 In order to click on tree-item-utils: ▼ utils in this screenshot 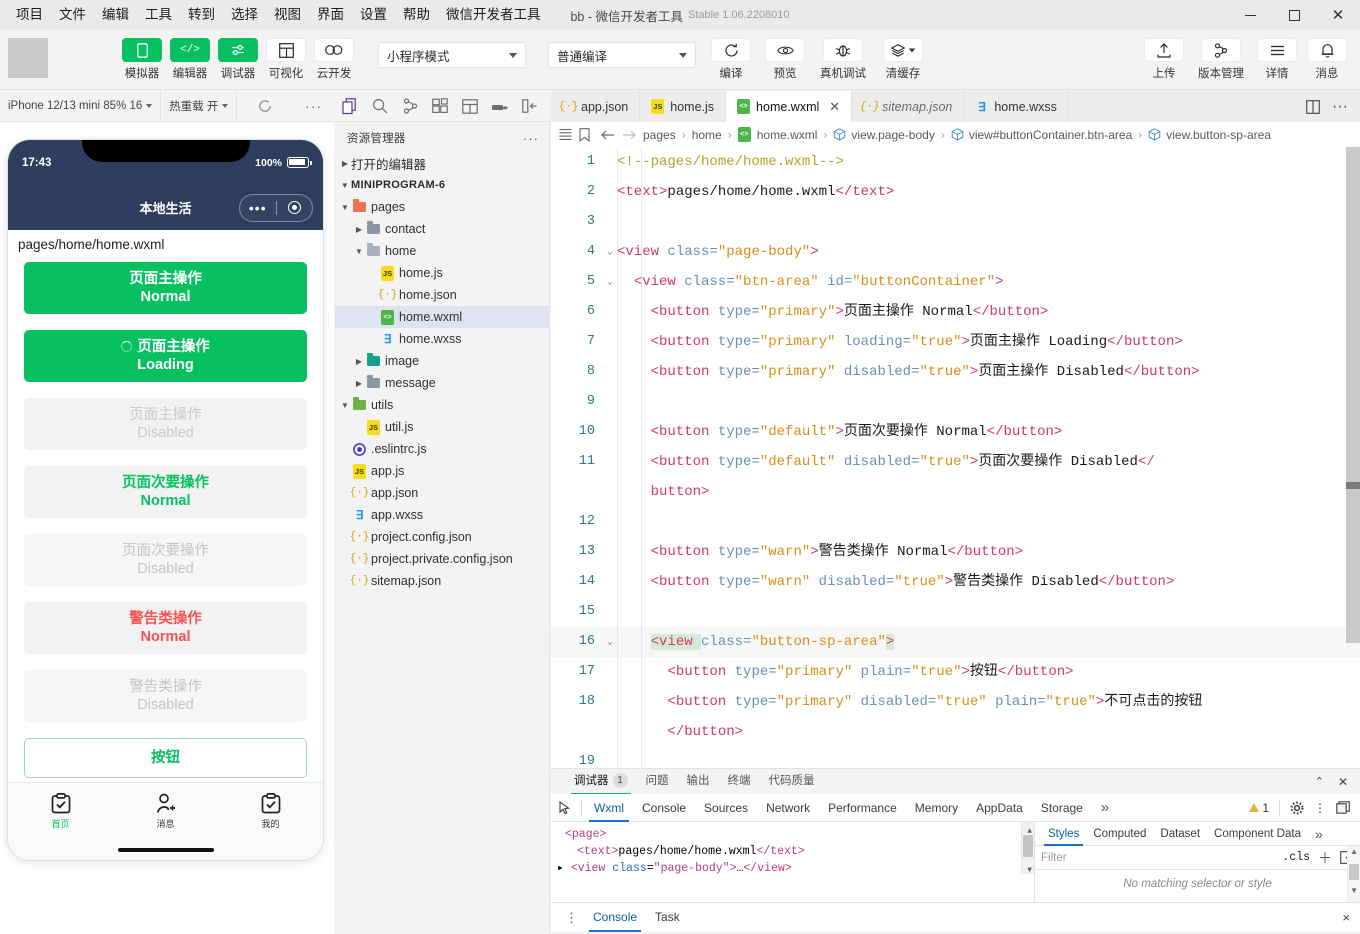, I will do `click(442, 405)`.